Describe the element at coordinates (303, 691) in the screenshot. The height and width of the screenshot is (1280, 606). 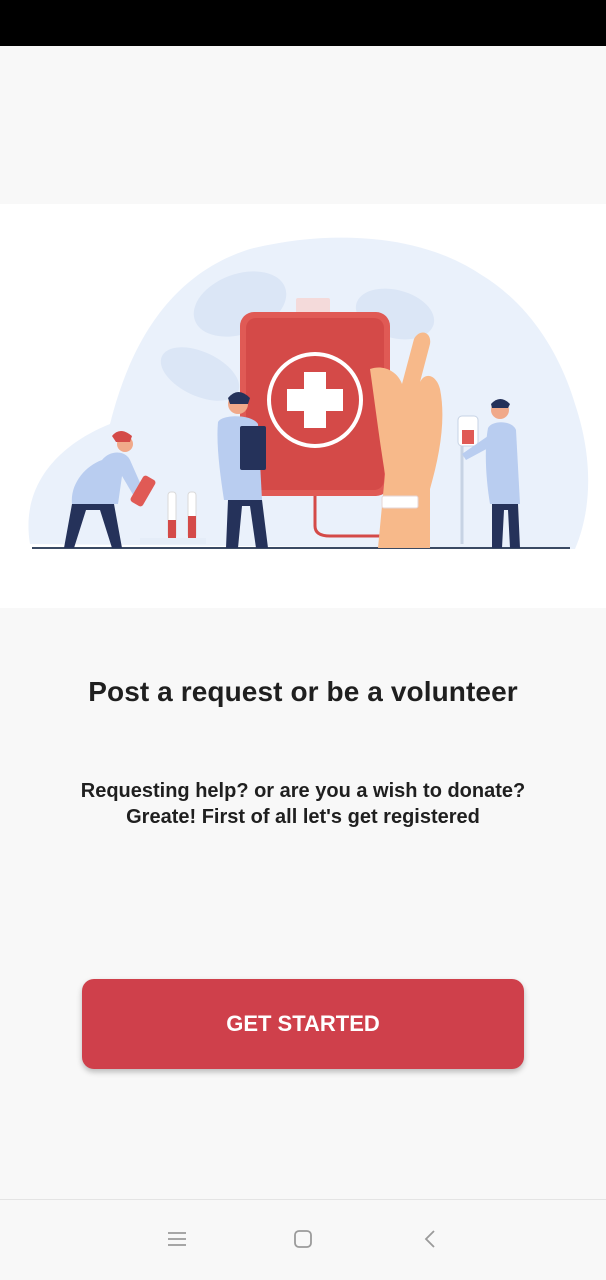
I see `onboarding-title: Post a request or be a volunteer` at that location.